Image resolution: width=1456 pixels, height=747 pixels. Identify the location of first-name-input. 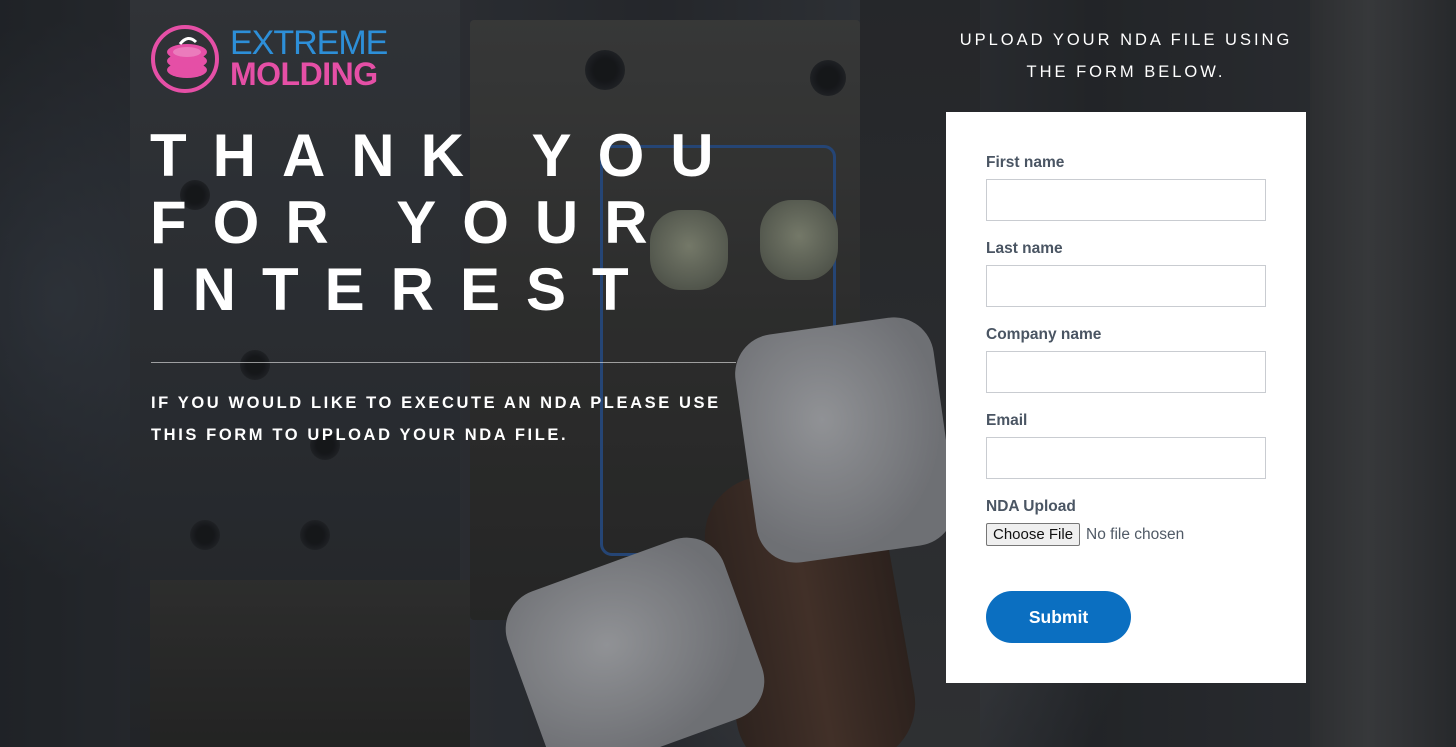
(1126, 200).